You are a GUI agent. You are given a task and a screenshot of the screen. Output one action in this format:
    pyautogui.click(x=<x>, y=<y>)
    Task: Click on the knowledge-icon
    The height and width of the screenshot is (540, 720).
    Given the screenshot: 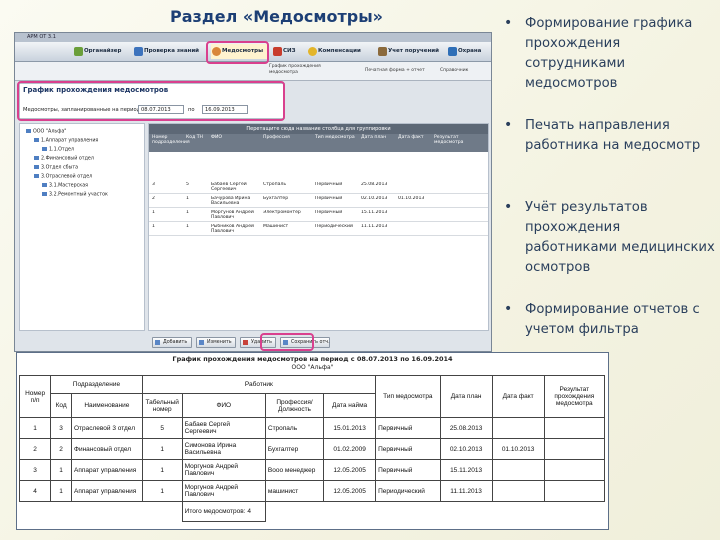 What is the action you would take?
    pyautogui.click(x=138, y=51)
    